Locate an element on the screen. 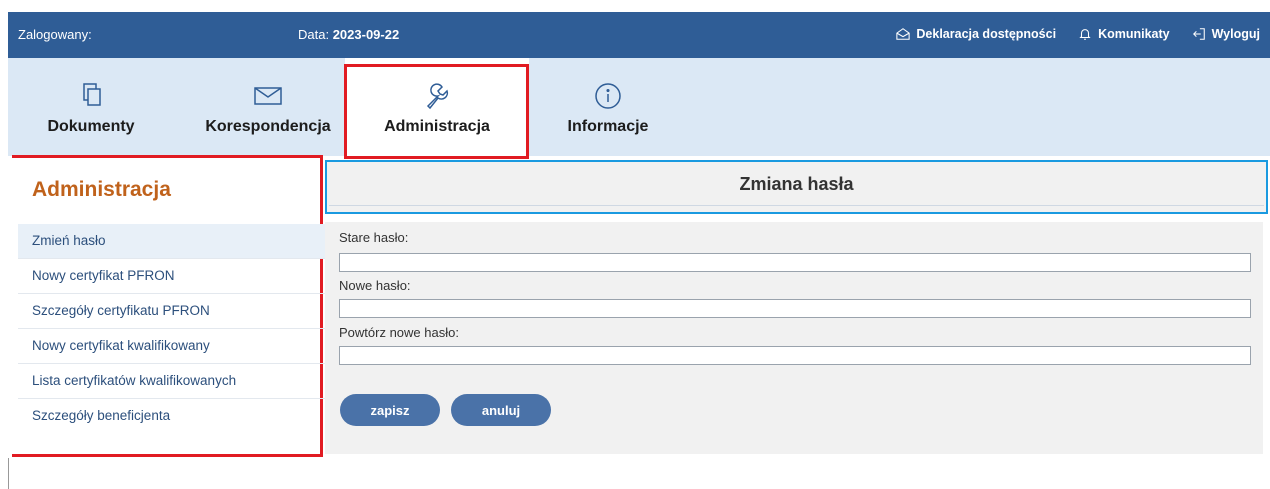  page-header: Zmiana hasła is located at coordinates (796, 187).